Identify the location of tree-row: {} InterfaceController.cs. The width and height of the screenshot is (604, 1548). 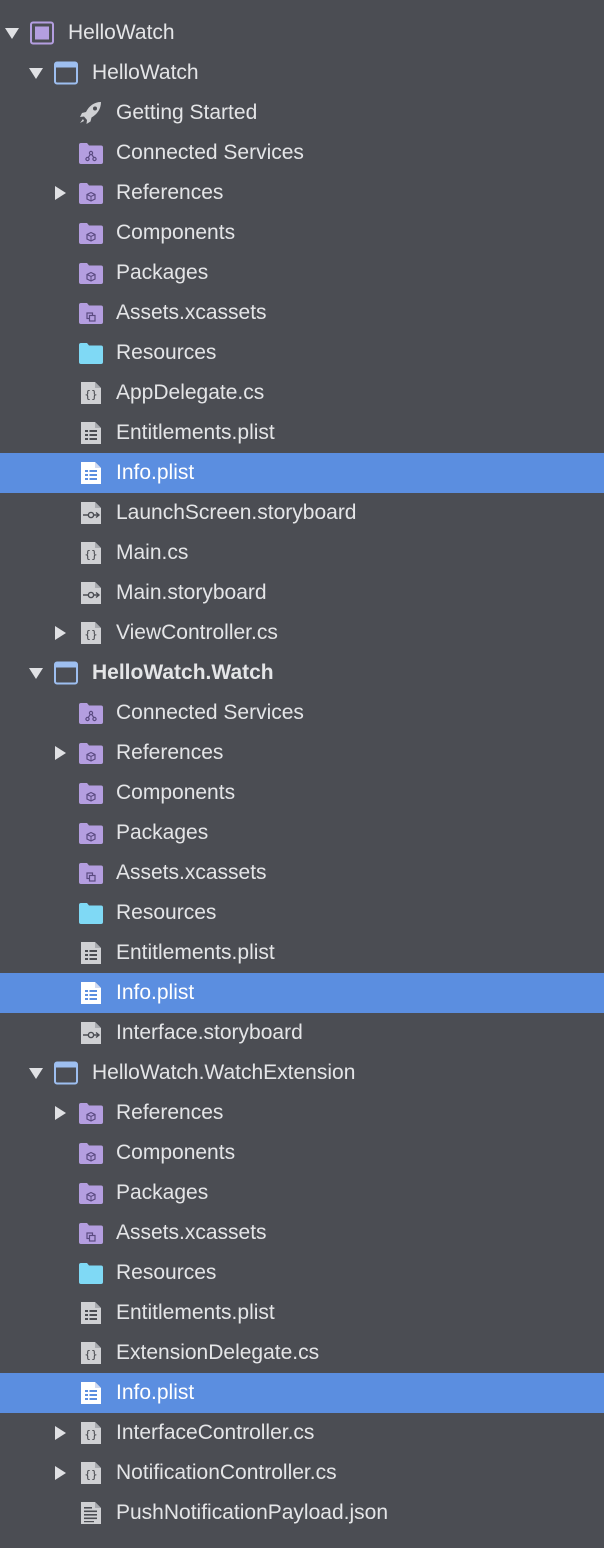
(302, 1433).